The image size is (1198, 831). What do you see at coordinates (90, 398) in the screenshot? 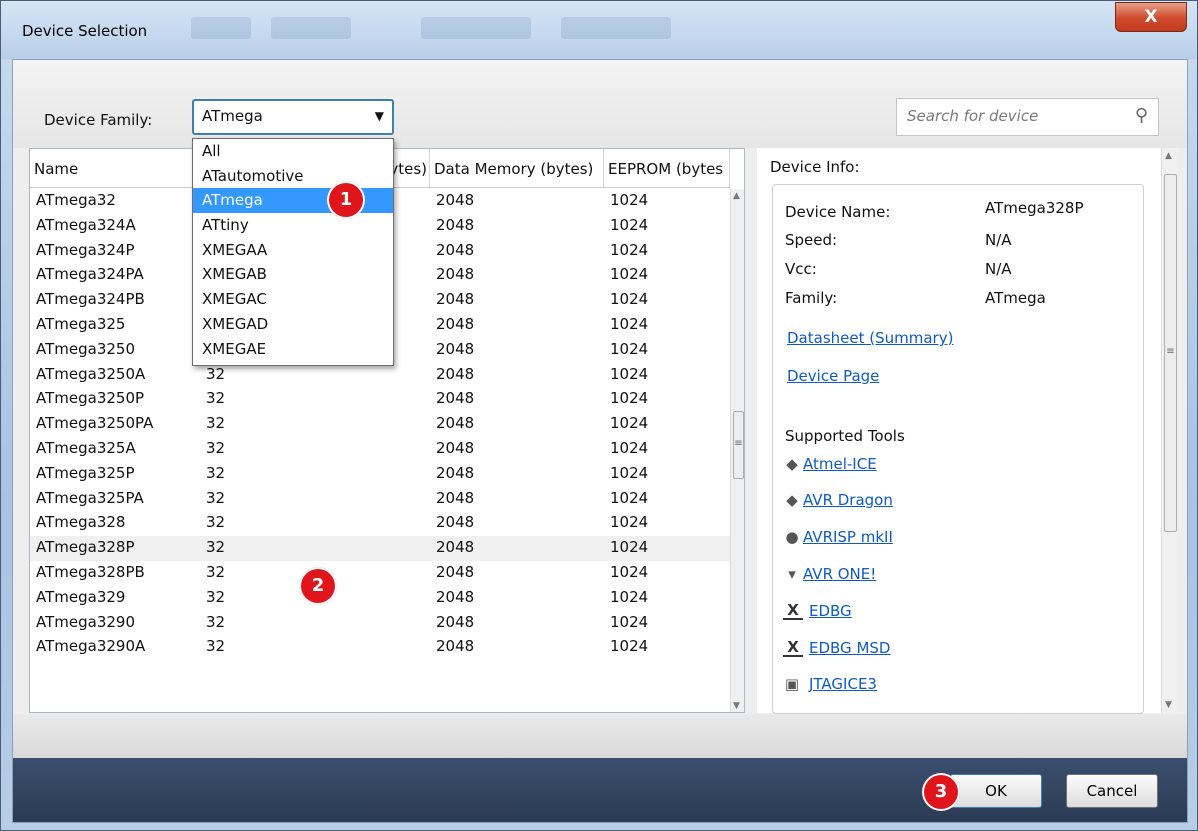
I see `cell-name: ATmega3250P` at bounding box center [90, 398].